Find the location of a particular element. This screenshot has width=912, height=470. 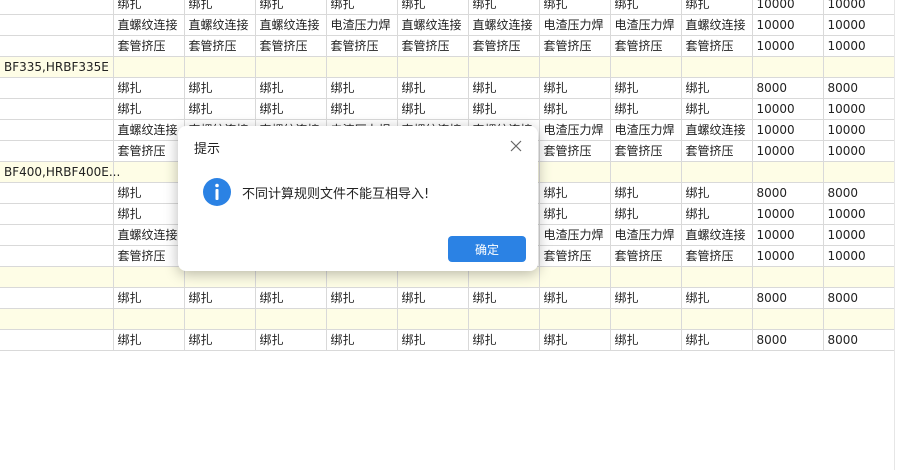

vertical-scrollbar is located at coordinates (903, 235).